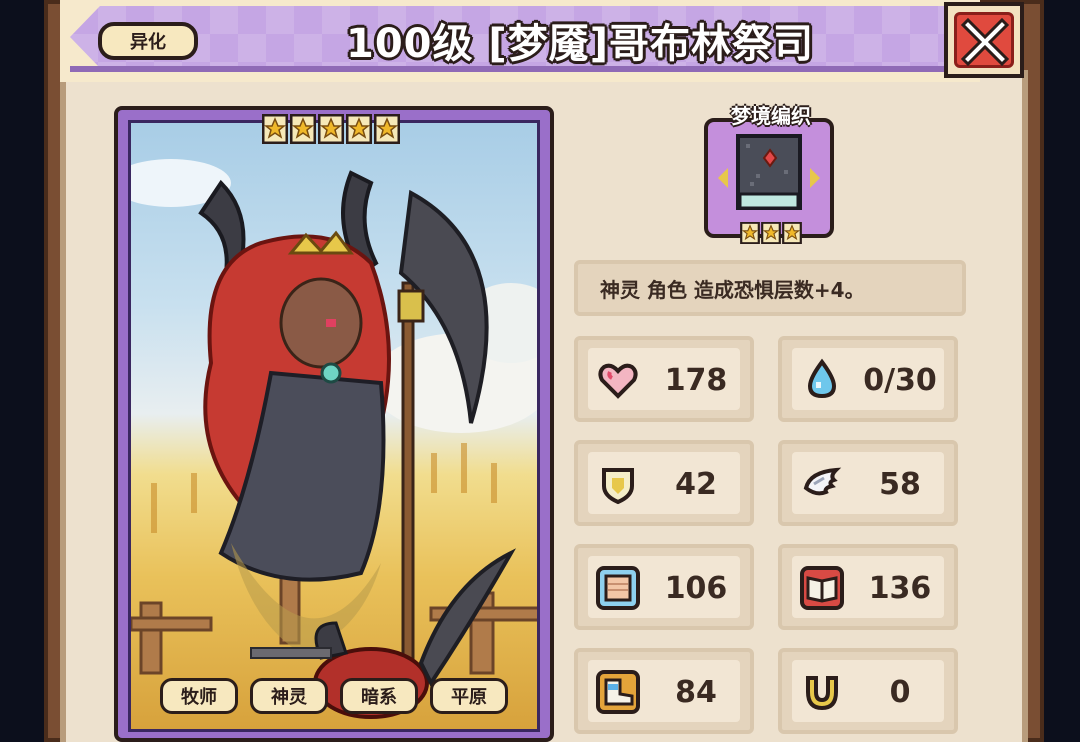  I want to click on stat-attack: 106, so click(664, 587).